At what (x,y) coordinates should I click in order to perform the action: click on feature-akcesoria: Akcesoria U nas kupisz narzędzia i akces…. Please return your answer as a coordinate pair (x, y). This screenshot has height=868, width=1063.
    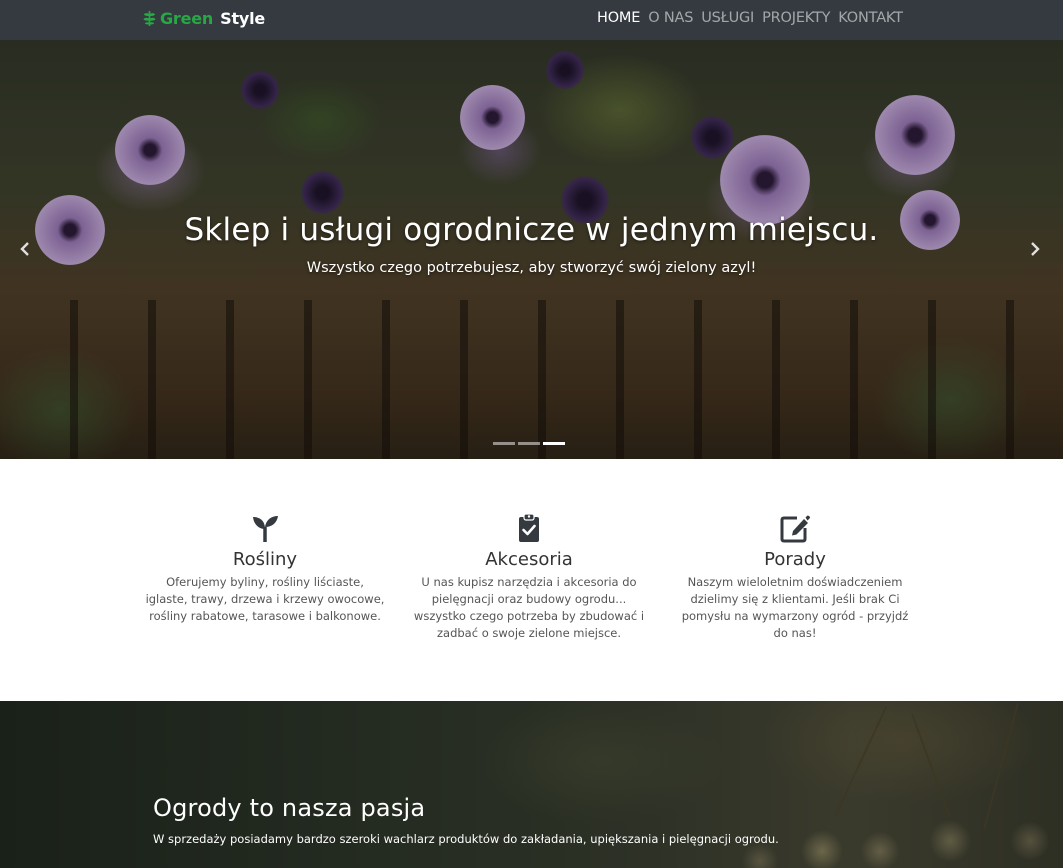
    Looking at the image, I should click on (529, 577).